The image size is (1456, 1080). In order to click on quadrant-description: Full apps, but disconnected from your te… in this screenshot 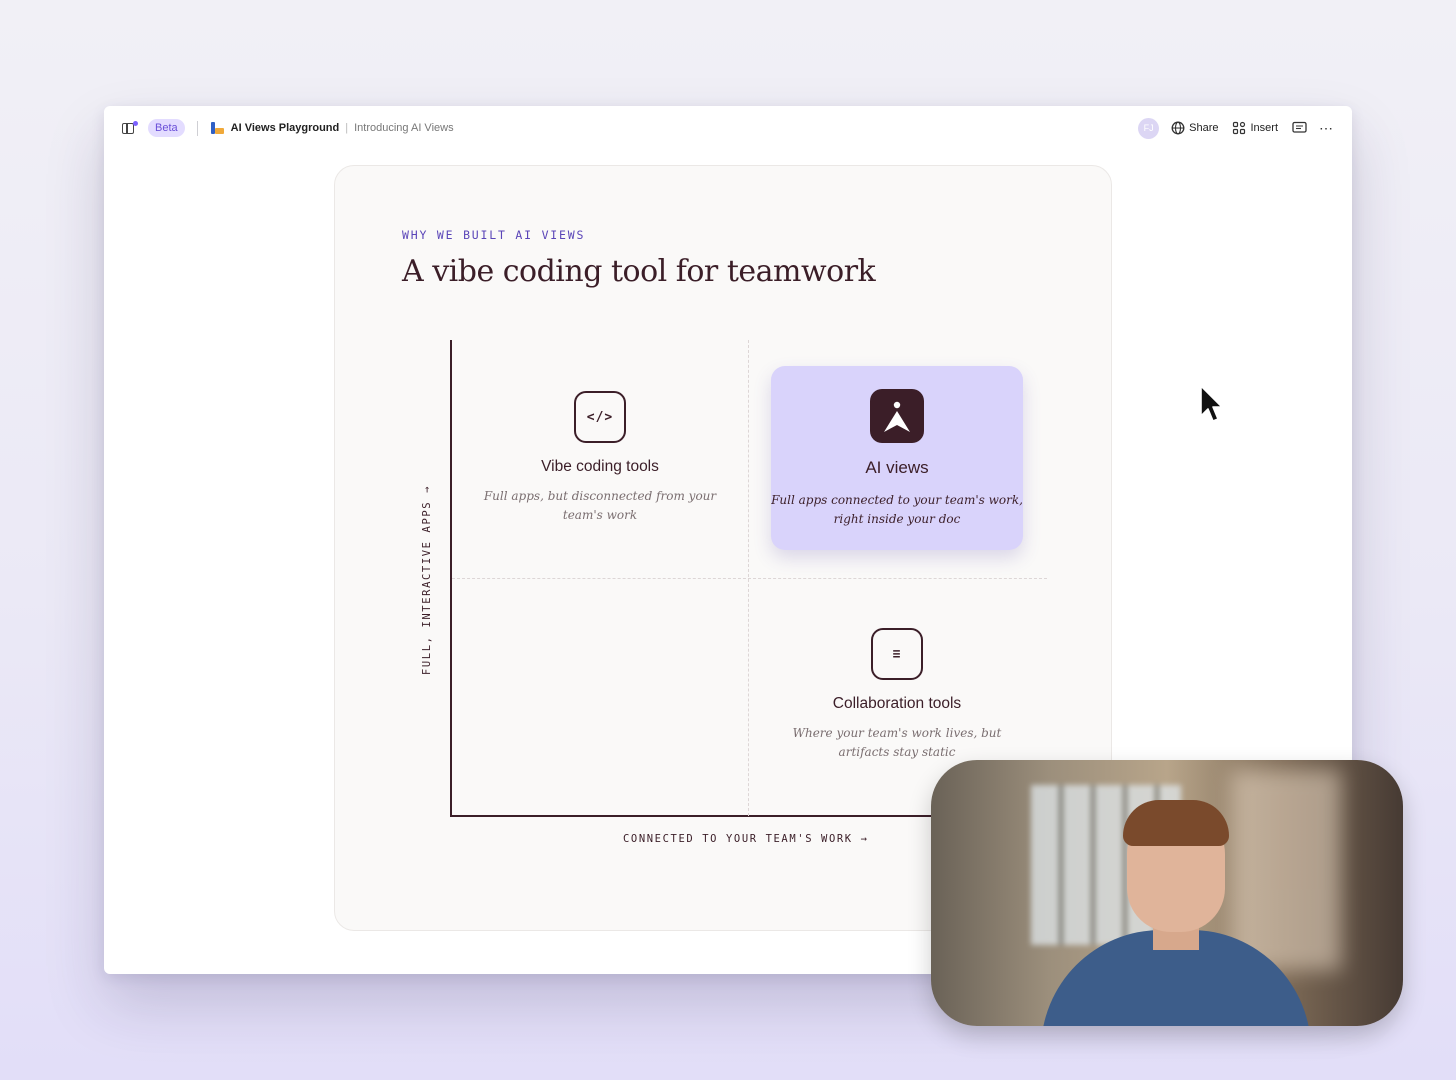, I will do `click(600, 505)`.